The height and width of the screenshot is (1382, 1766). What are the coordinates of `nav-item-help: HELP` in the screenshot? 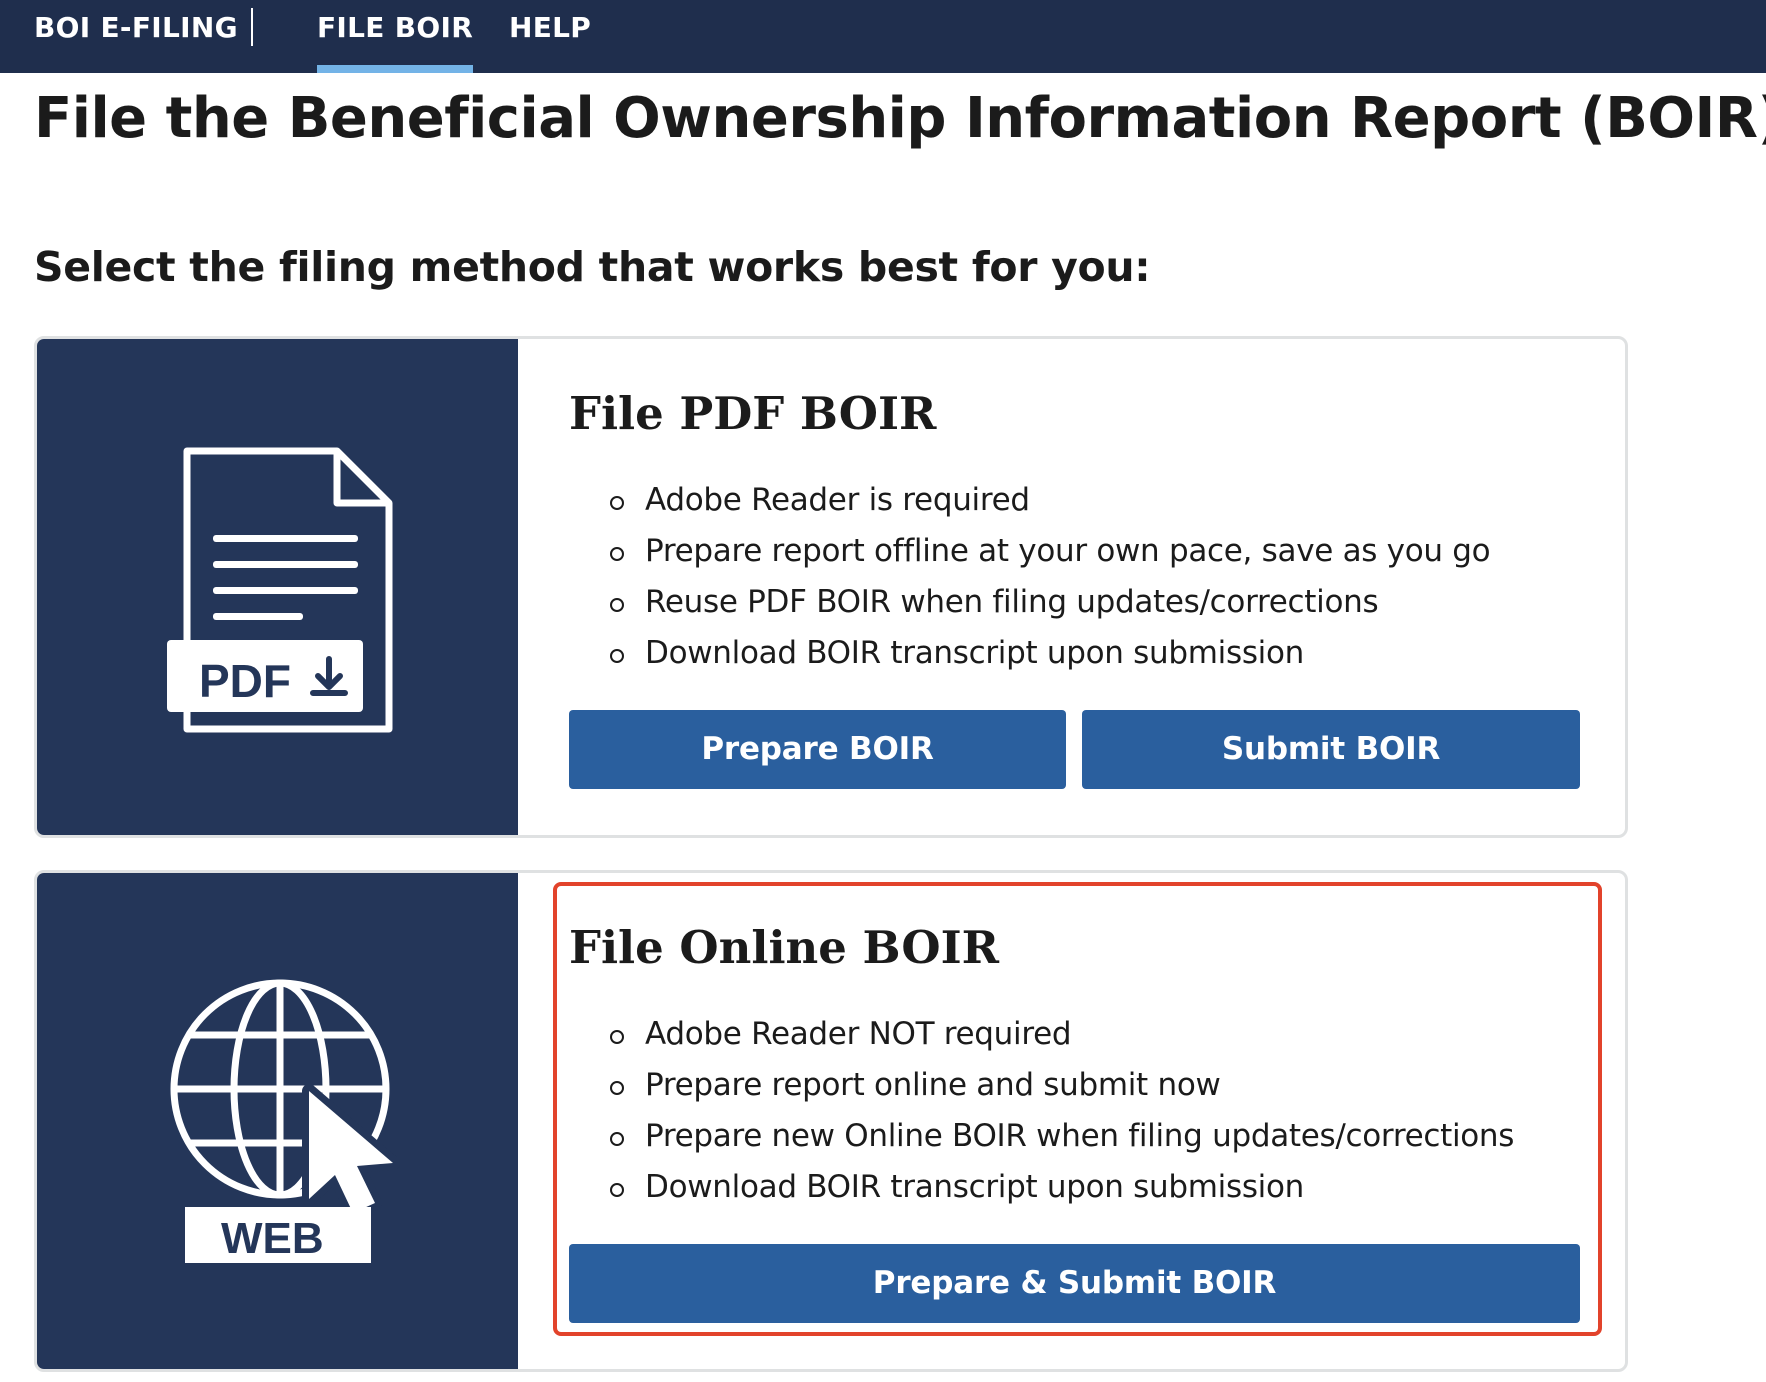 It's located at (550, 36).